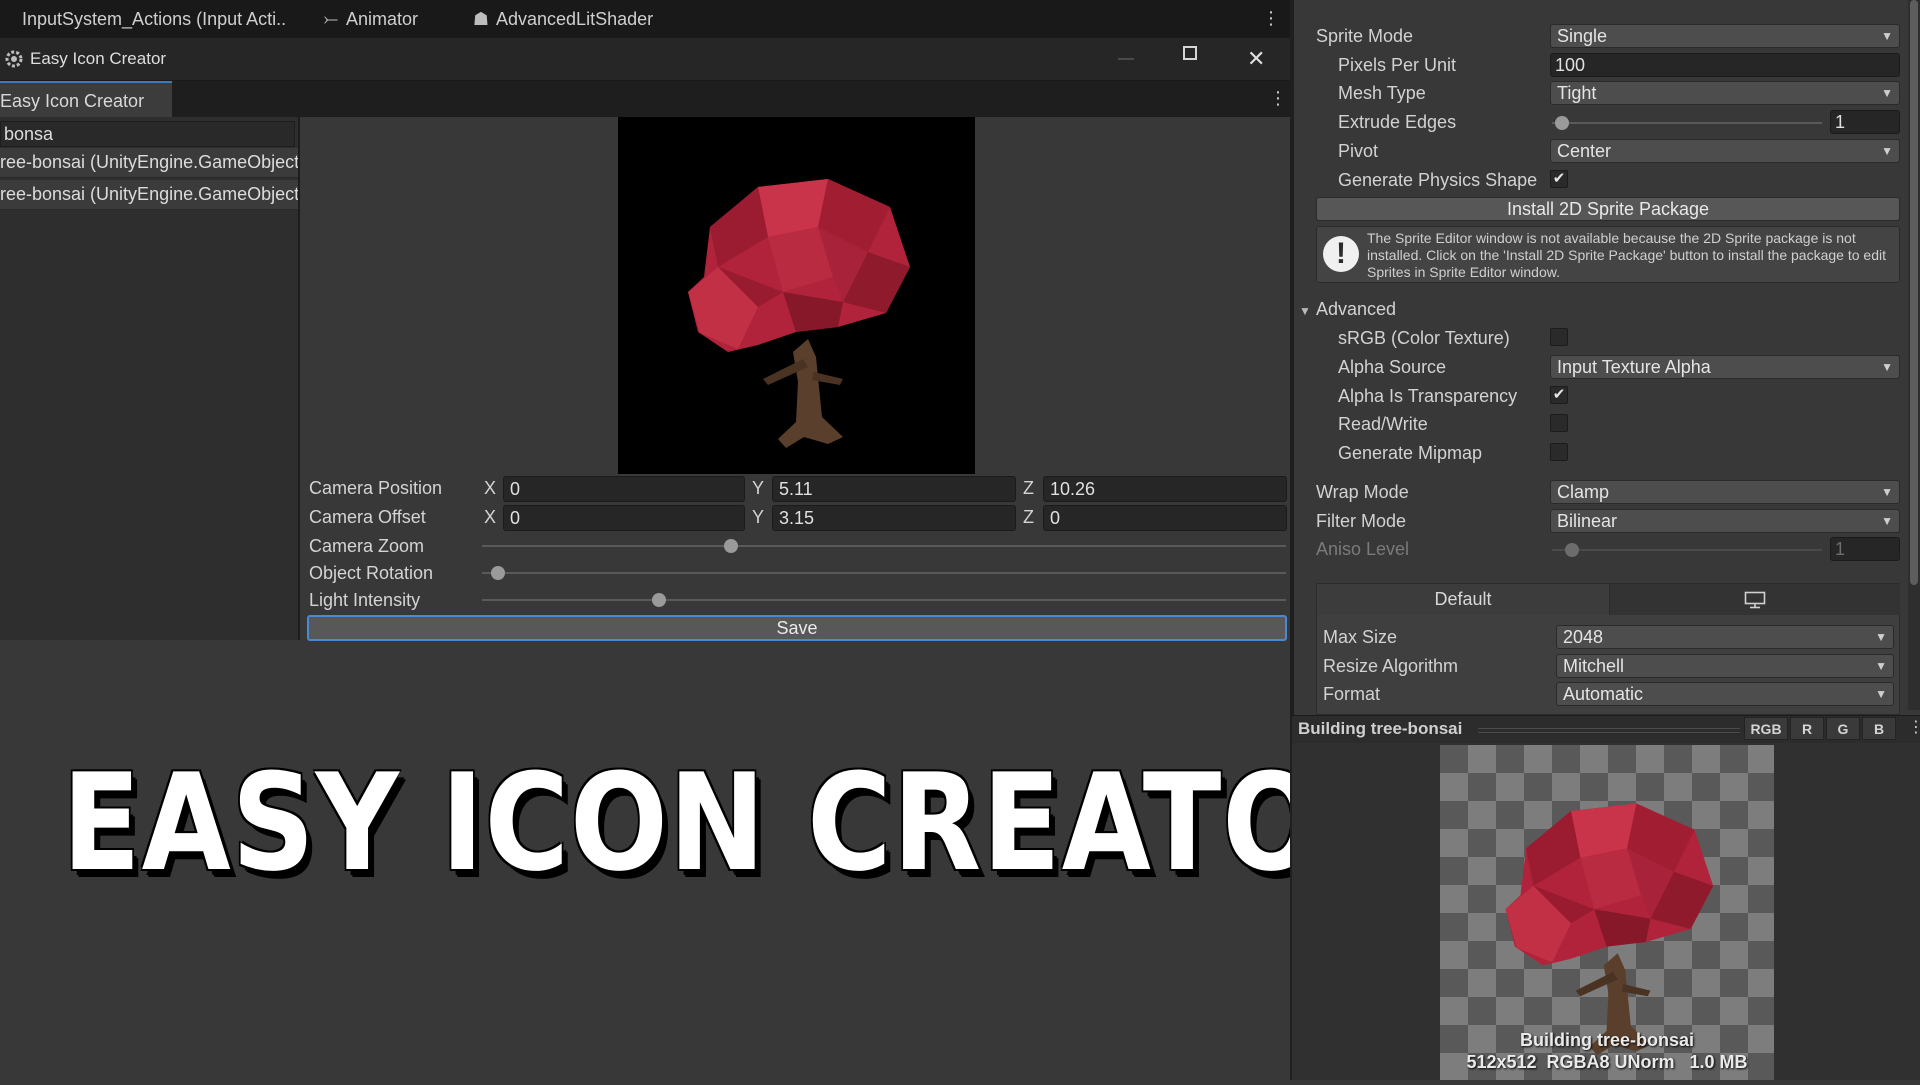  Describe the element at coordinates (736, 823) in the screenshot. I see `promo-title: EASY ICON CREATOR` at that location.